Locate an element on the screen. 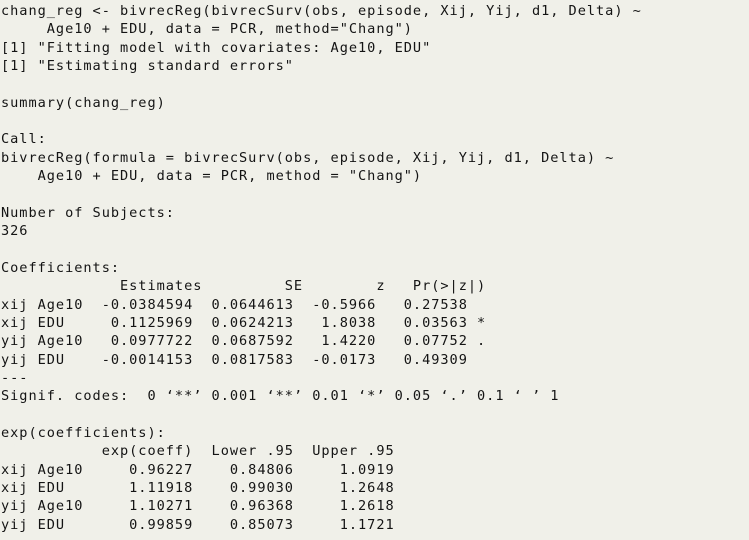 Image resolution: width=749 pixels, height=540 pixels. console-line: 326 is located at coordinates (15, 231).